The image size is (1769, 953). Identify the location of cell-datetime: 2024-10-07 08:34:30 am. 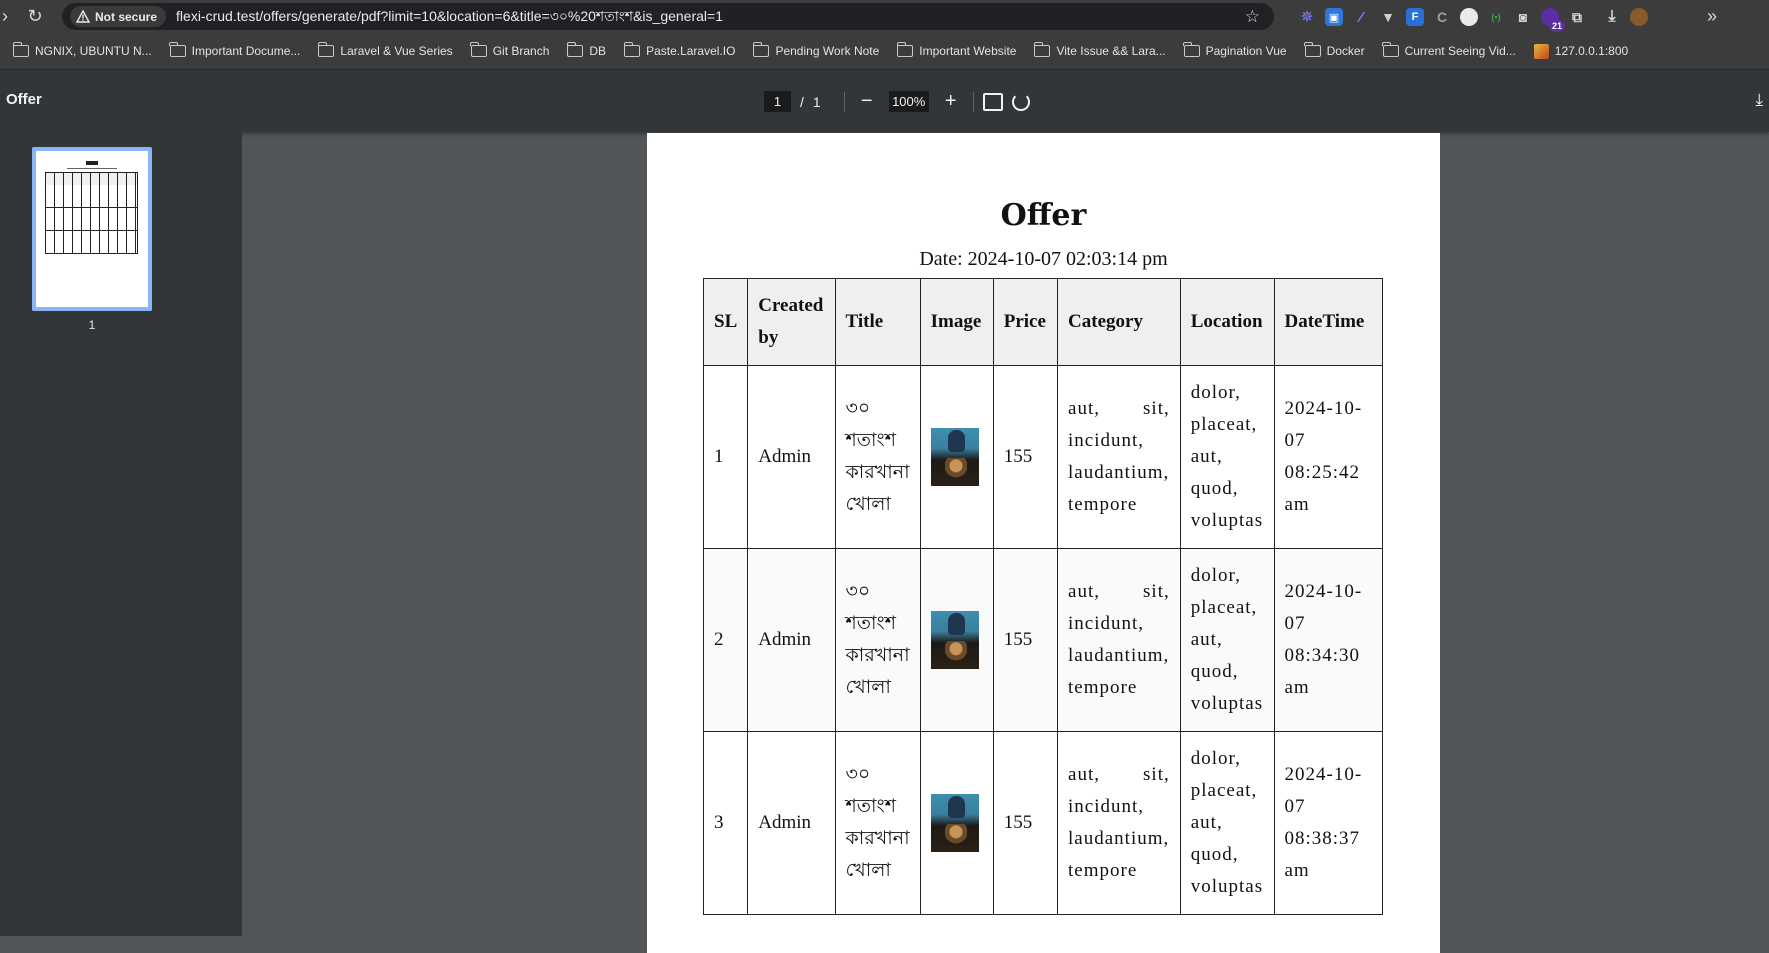
(1328, 640).